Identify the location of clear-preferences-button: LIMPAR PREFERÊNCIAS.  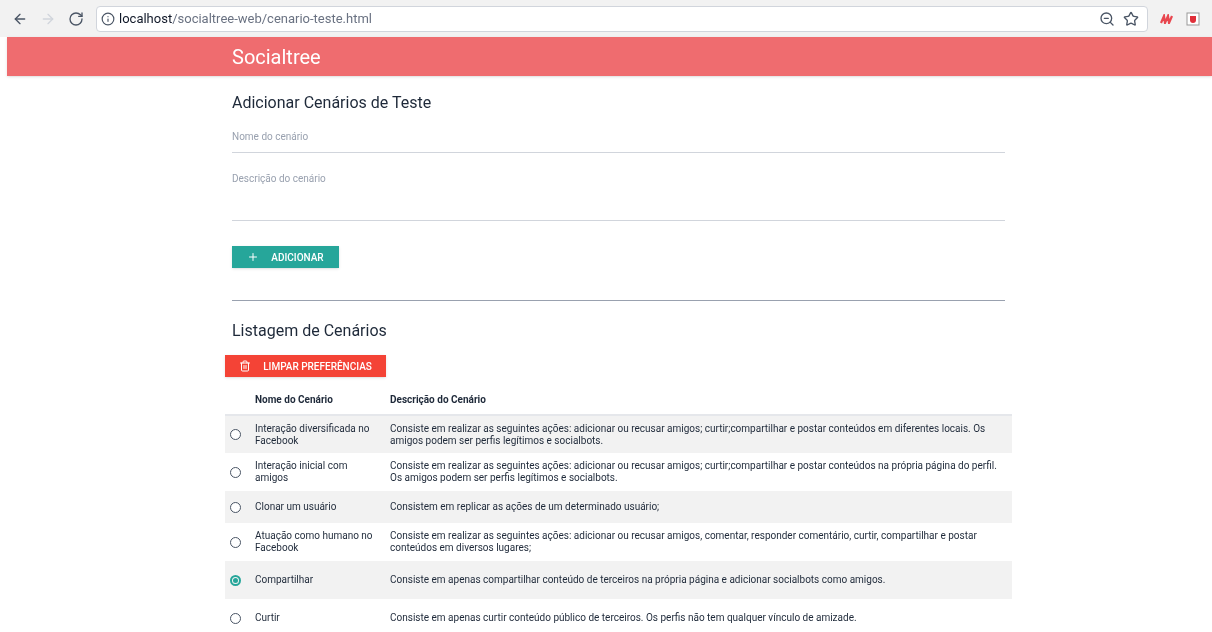
(305, 366).